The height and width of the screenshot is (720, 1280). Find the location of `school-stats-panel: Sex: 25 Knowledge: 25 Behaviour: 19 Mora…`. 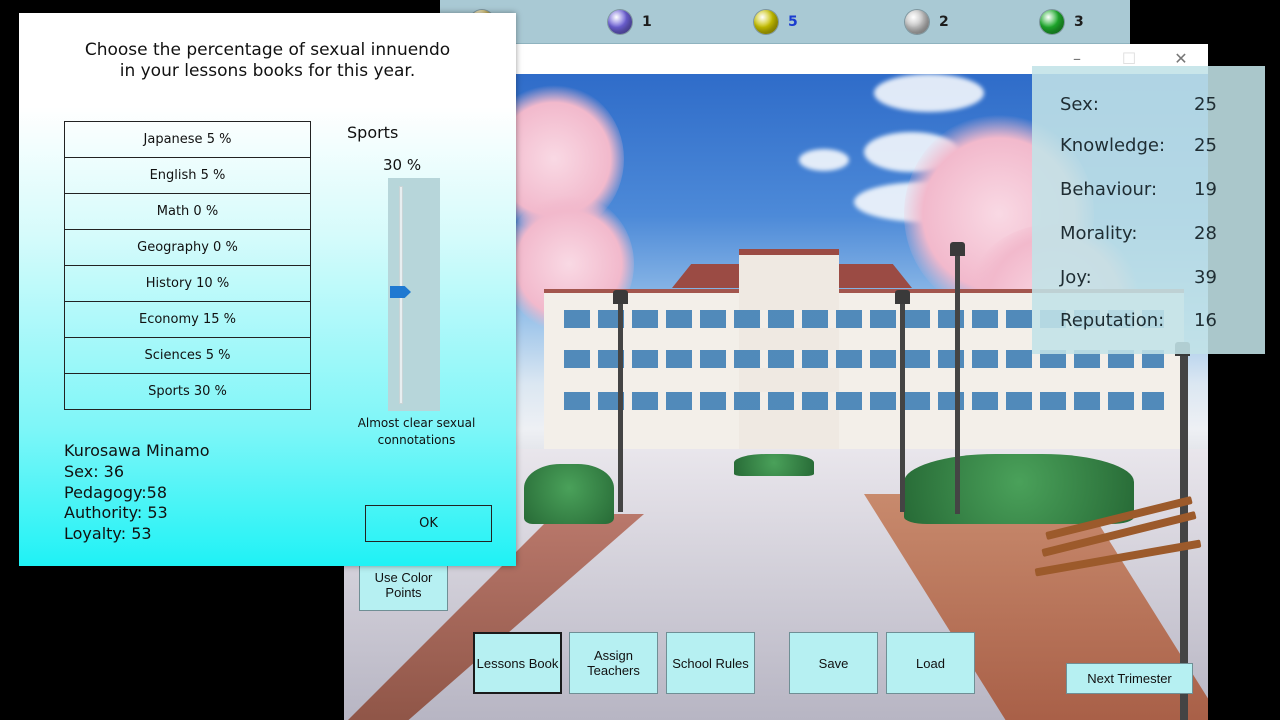

school-stats-panel: Sex: 25 Knowledge: 25 Behaviour: 19 Mora… is located at coordinates (1148, 210).